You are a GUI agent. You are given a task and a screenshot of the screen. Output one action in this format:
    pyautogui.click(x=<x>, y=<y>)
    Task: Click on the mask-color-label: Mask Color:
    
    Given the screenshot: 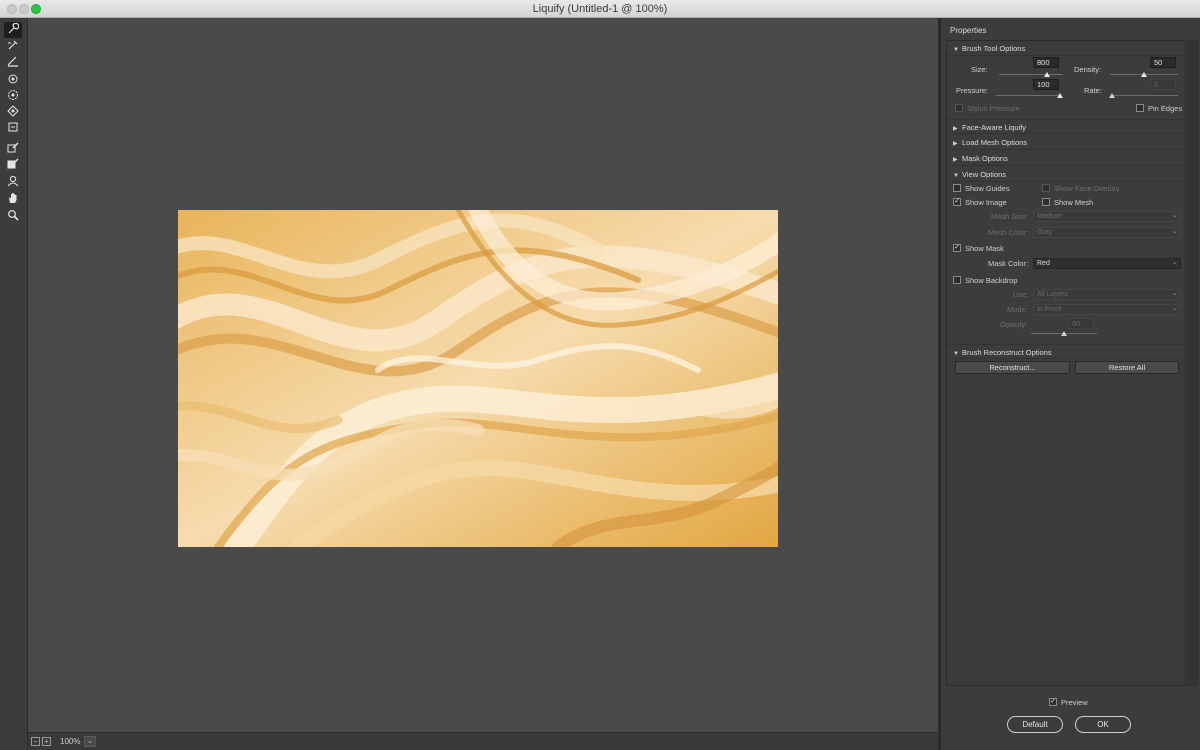 What is the action you would take?
    pyautogui.click(x=1008, y=263)
    